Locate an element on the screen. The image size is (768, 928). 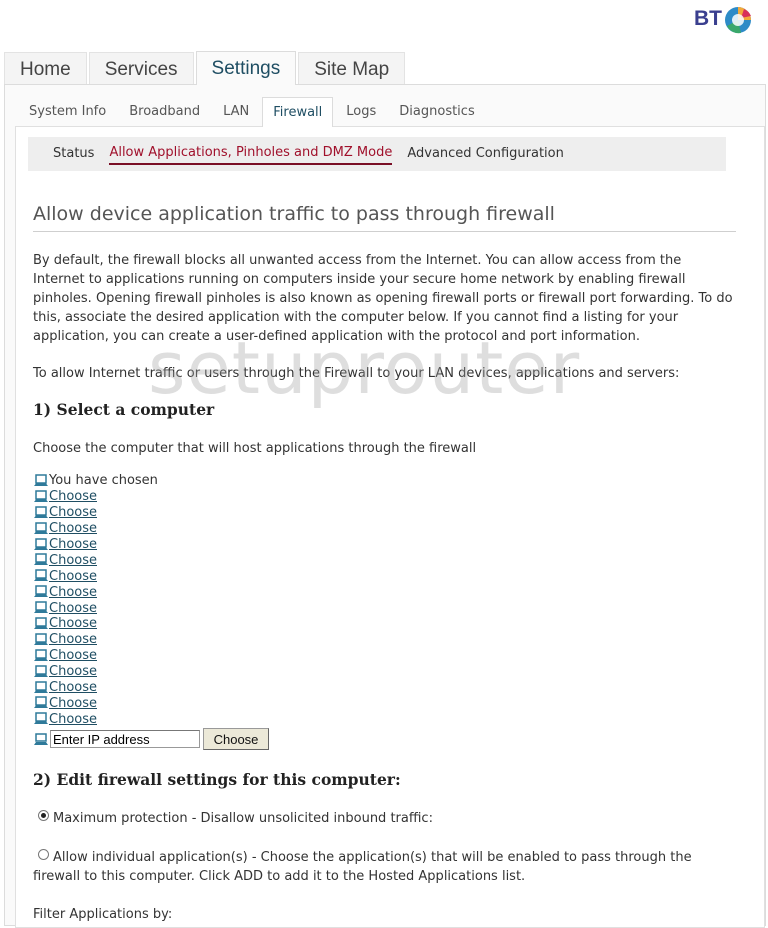
chosen-computer-row: You have chosen is located at coordinates (151, 481).